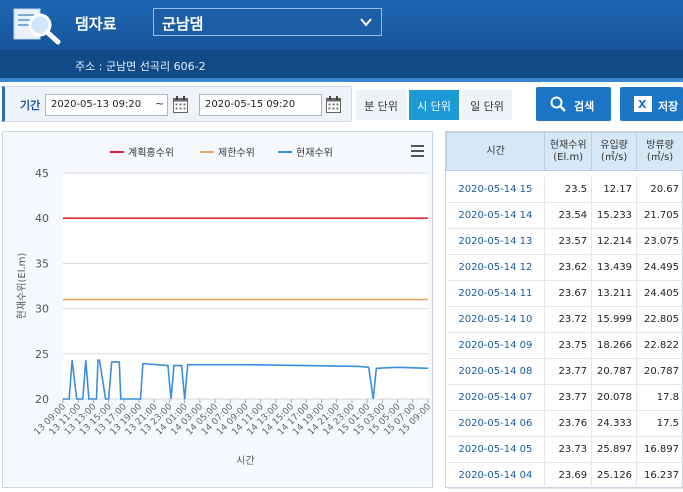 The width and height of the screenshot is (683, 492). Describe the element at coordinates (614, 215) in the screenshot. I see `row-inflow: 15.233` at that location.